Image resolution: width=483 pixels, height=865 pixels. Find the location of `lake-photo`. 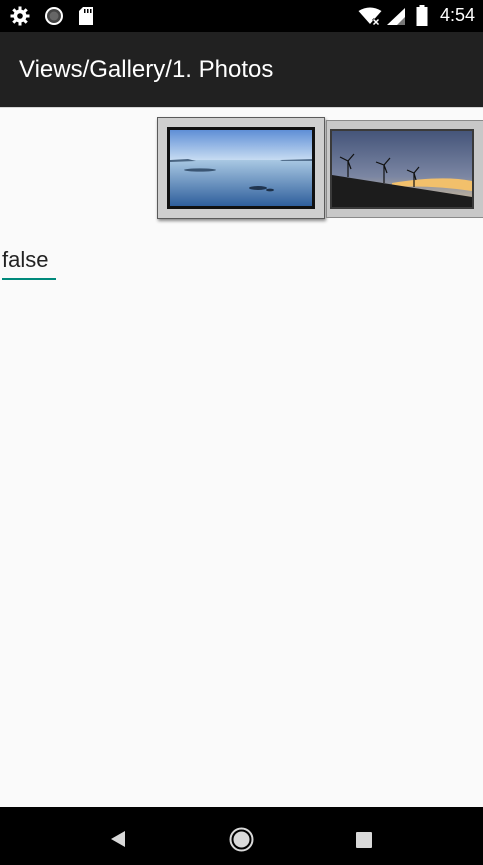

lake-photo is located at coordinates (241, 168).